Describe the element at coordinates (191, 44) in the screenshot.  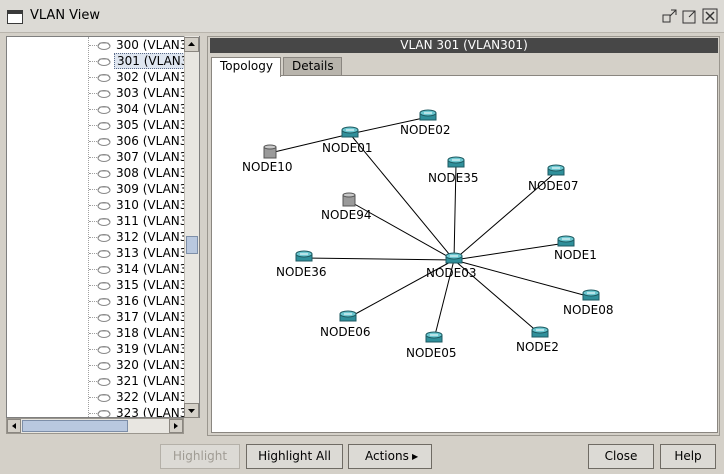
I see `scroll-up-button` at that location.